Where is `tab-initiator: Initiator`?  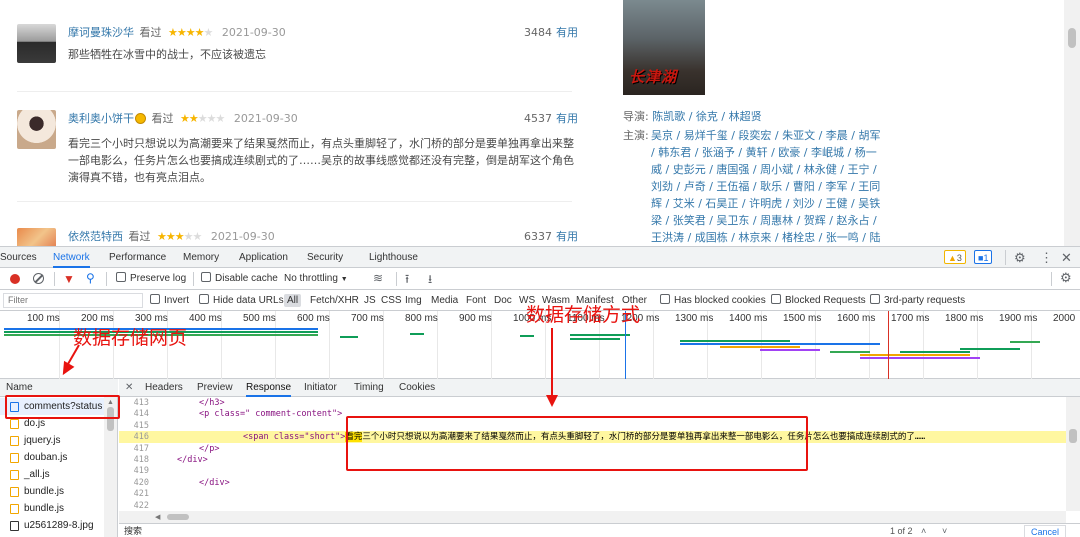
tab-initiator: Initiator is located at coordinates (320, 388).